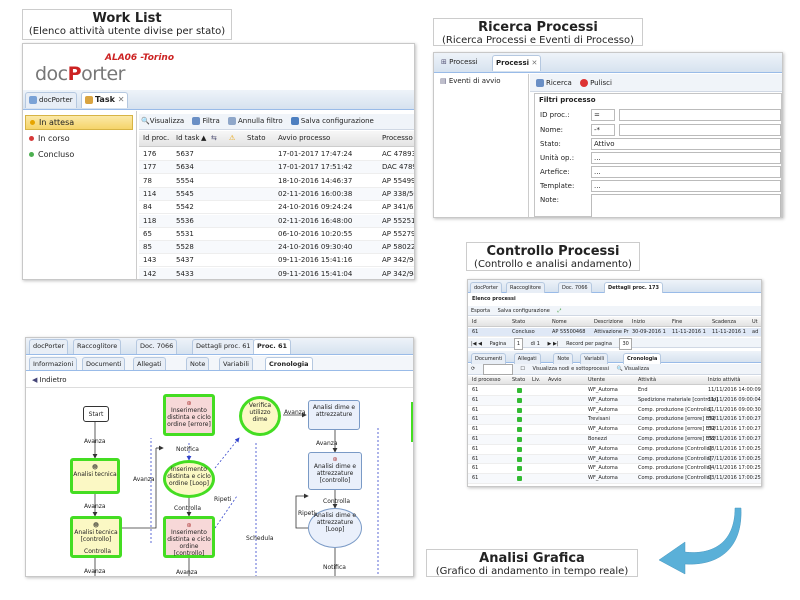 Image resolution: width=800 pixels, height=600 pixels. What do you see at coordinates (187, 138) in the screenshot?
I see `col-id-task: Id task` at bounding box center [187, 138].